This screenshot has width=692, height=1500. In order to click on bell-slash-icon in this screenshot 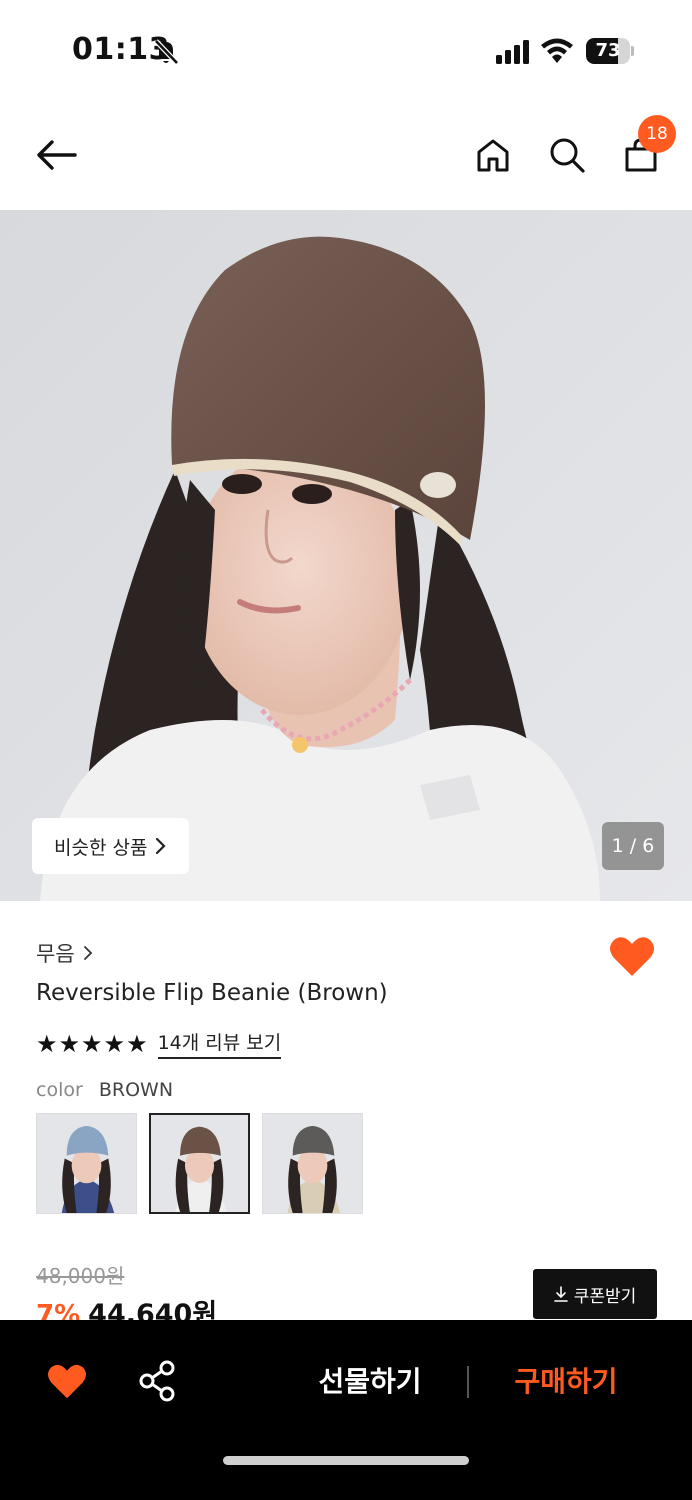, I will do `click(166, 52)`.